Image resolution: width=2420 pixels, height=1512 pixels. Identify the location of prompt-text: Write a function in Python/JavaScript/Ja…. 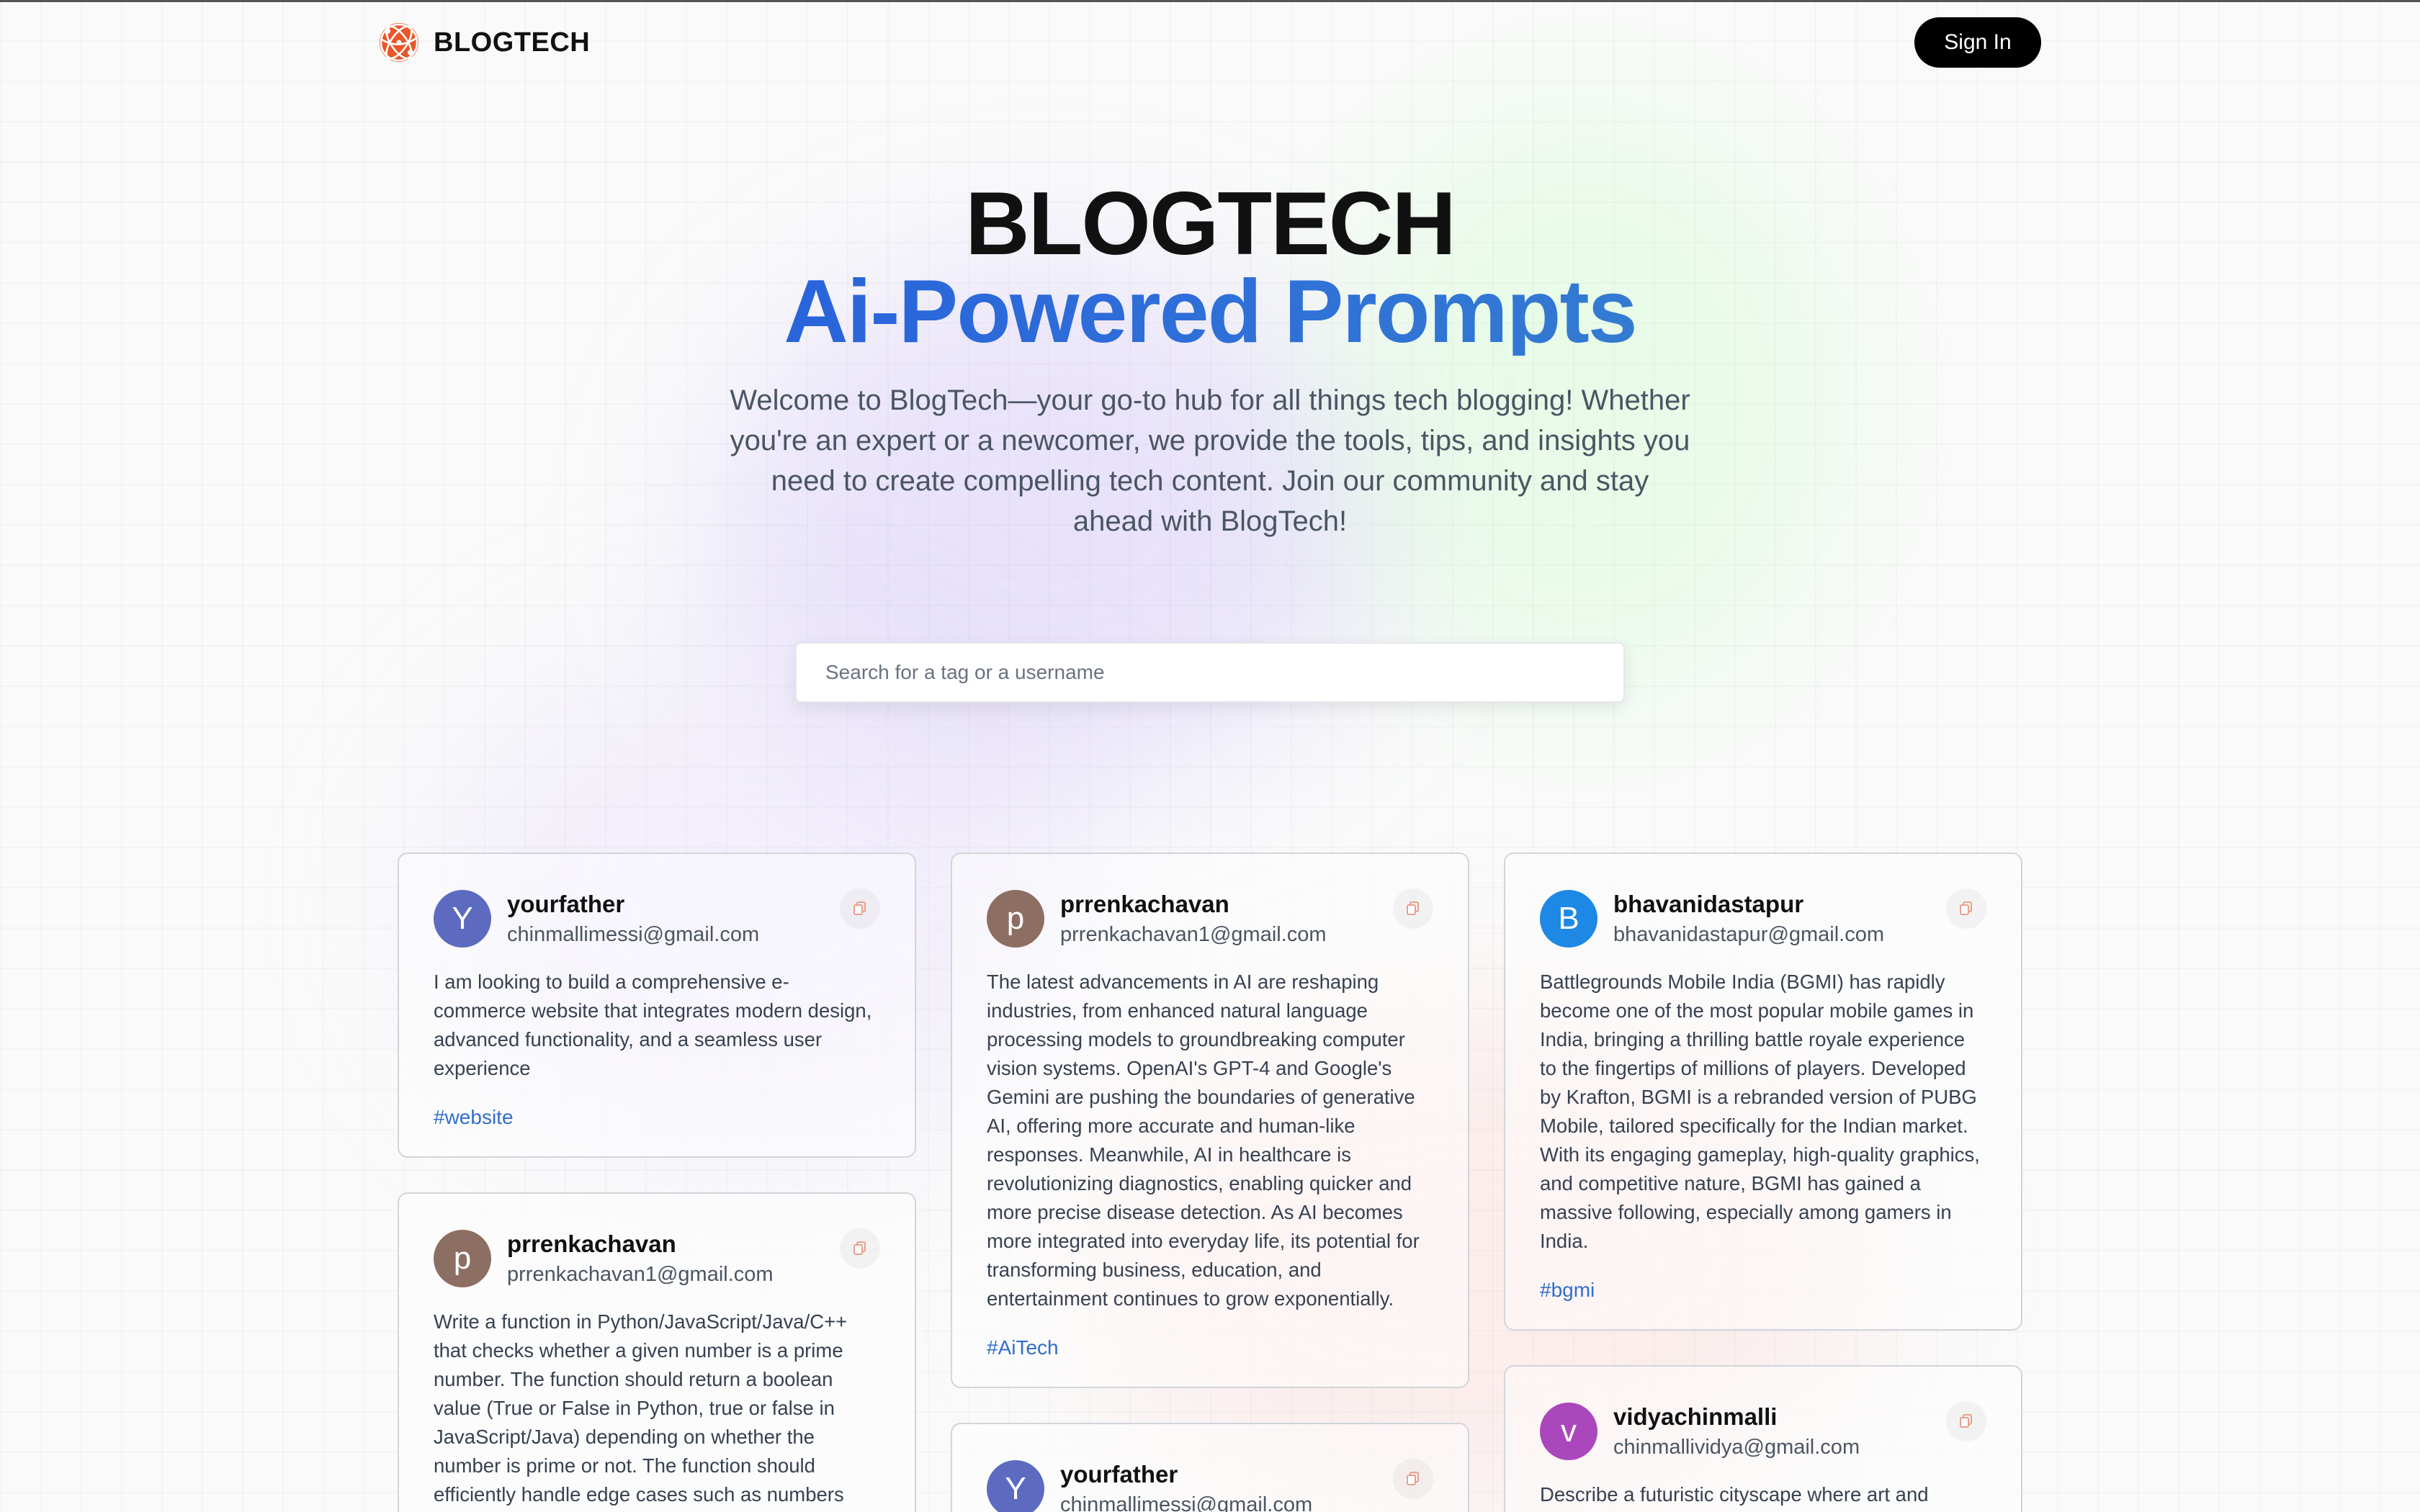
(641, 1408).